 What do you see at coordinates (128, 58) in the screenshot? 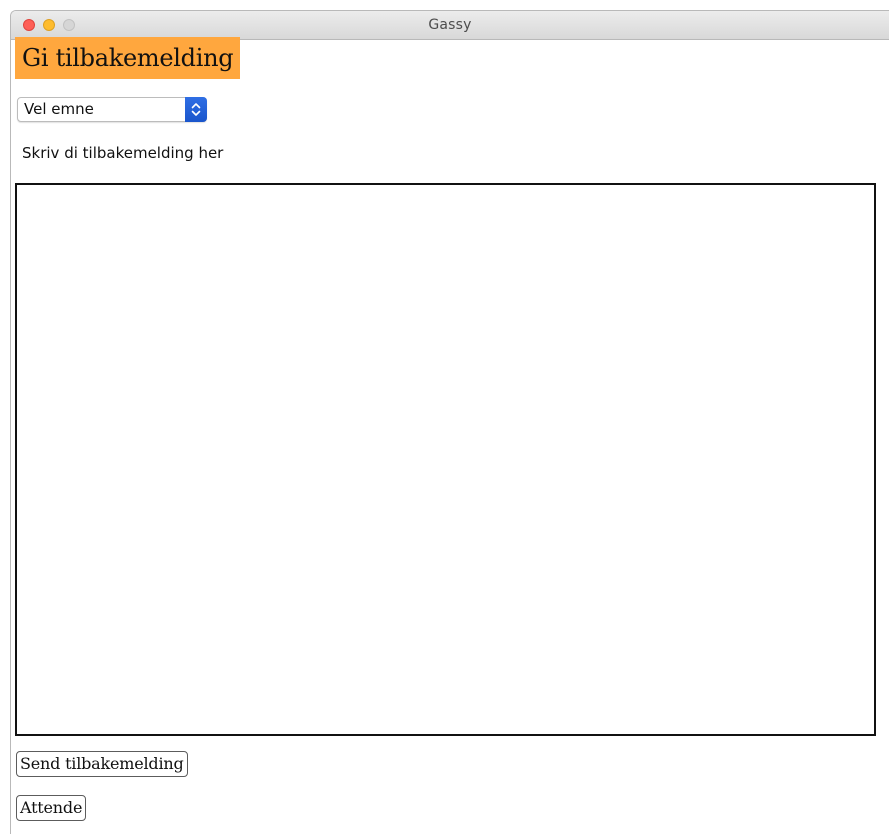
I see `page-title: Gi tilbakemelding` at bounding box center [128, 58].